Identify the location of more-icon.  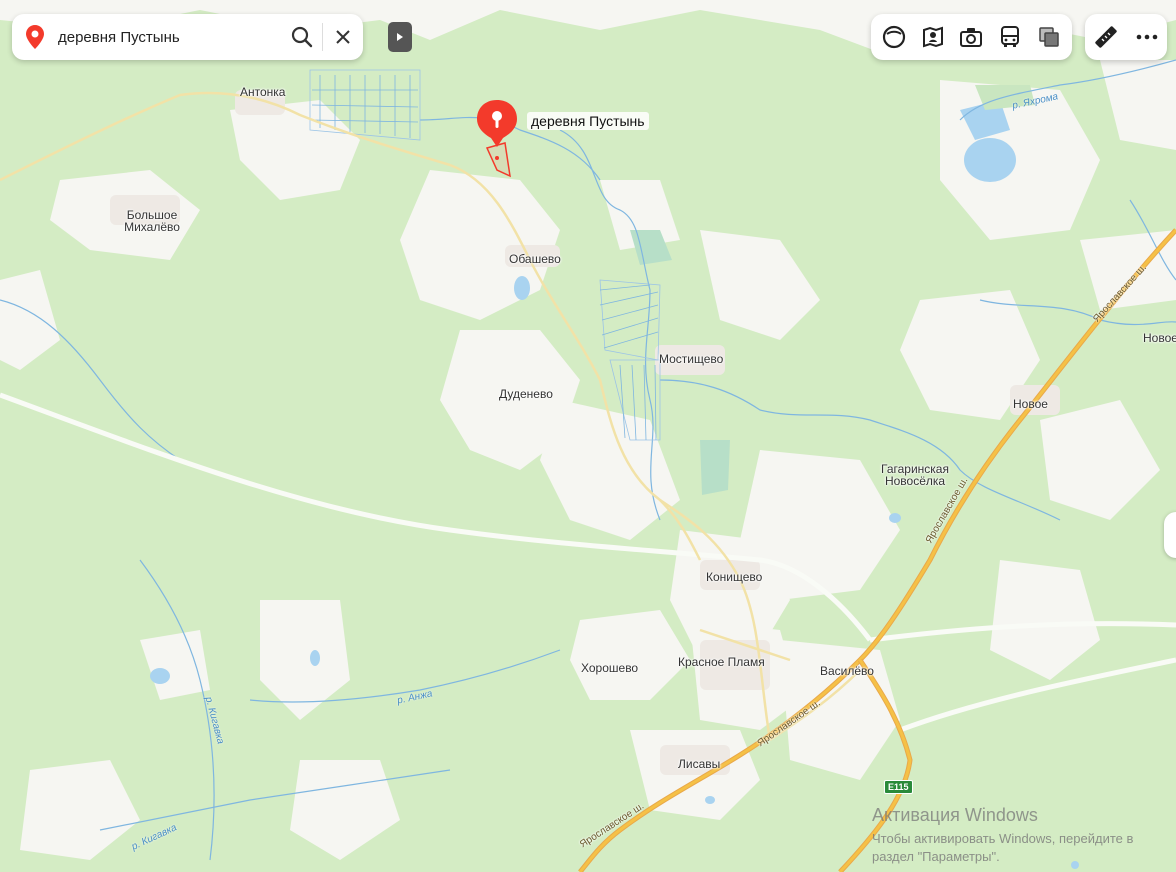
(1146, 37).